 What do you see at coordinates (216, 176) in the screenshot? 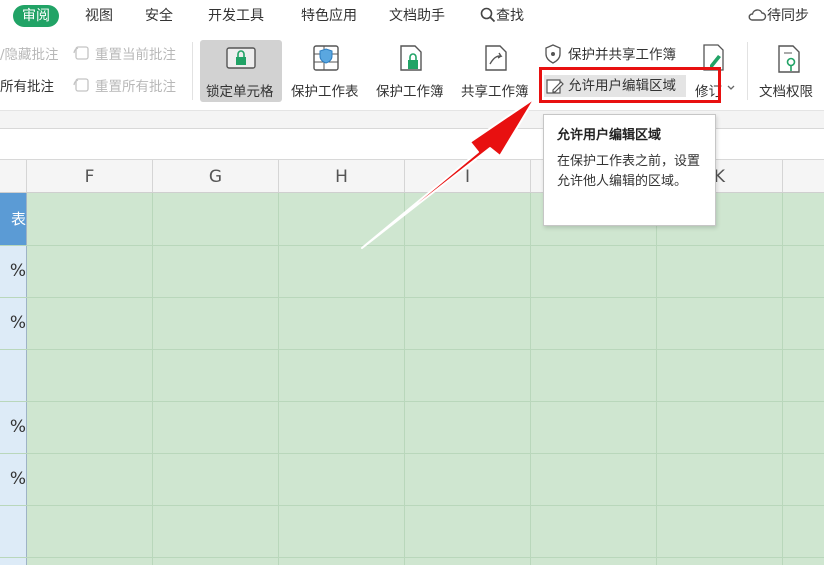
I see `column-header-g: G` at bounding box center [216, 176].